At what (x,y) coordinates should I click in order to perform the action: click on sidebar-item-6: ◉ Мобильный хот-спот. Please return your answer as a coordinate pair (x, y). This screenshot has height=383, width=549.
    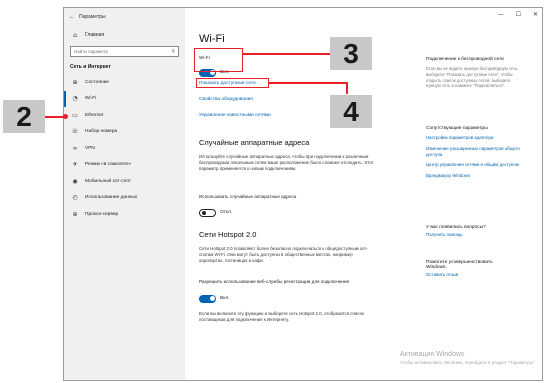
    Looking at the image, I should click on (124, 181).